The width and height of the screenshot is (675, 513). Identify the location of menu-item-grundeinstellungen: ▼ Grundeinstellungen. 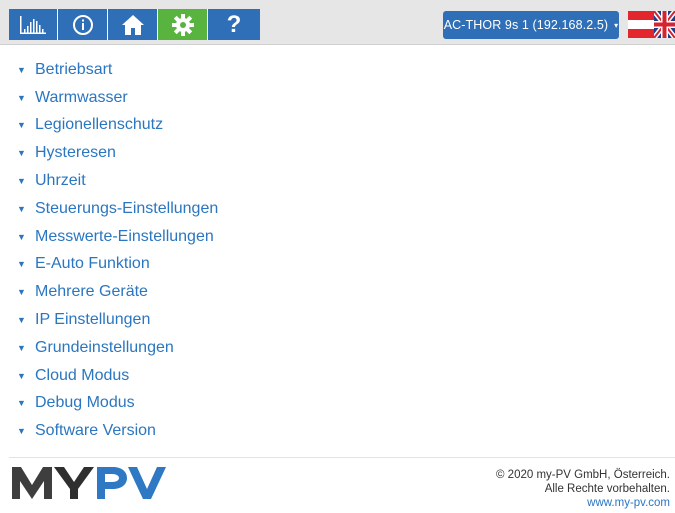
(109, 348).